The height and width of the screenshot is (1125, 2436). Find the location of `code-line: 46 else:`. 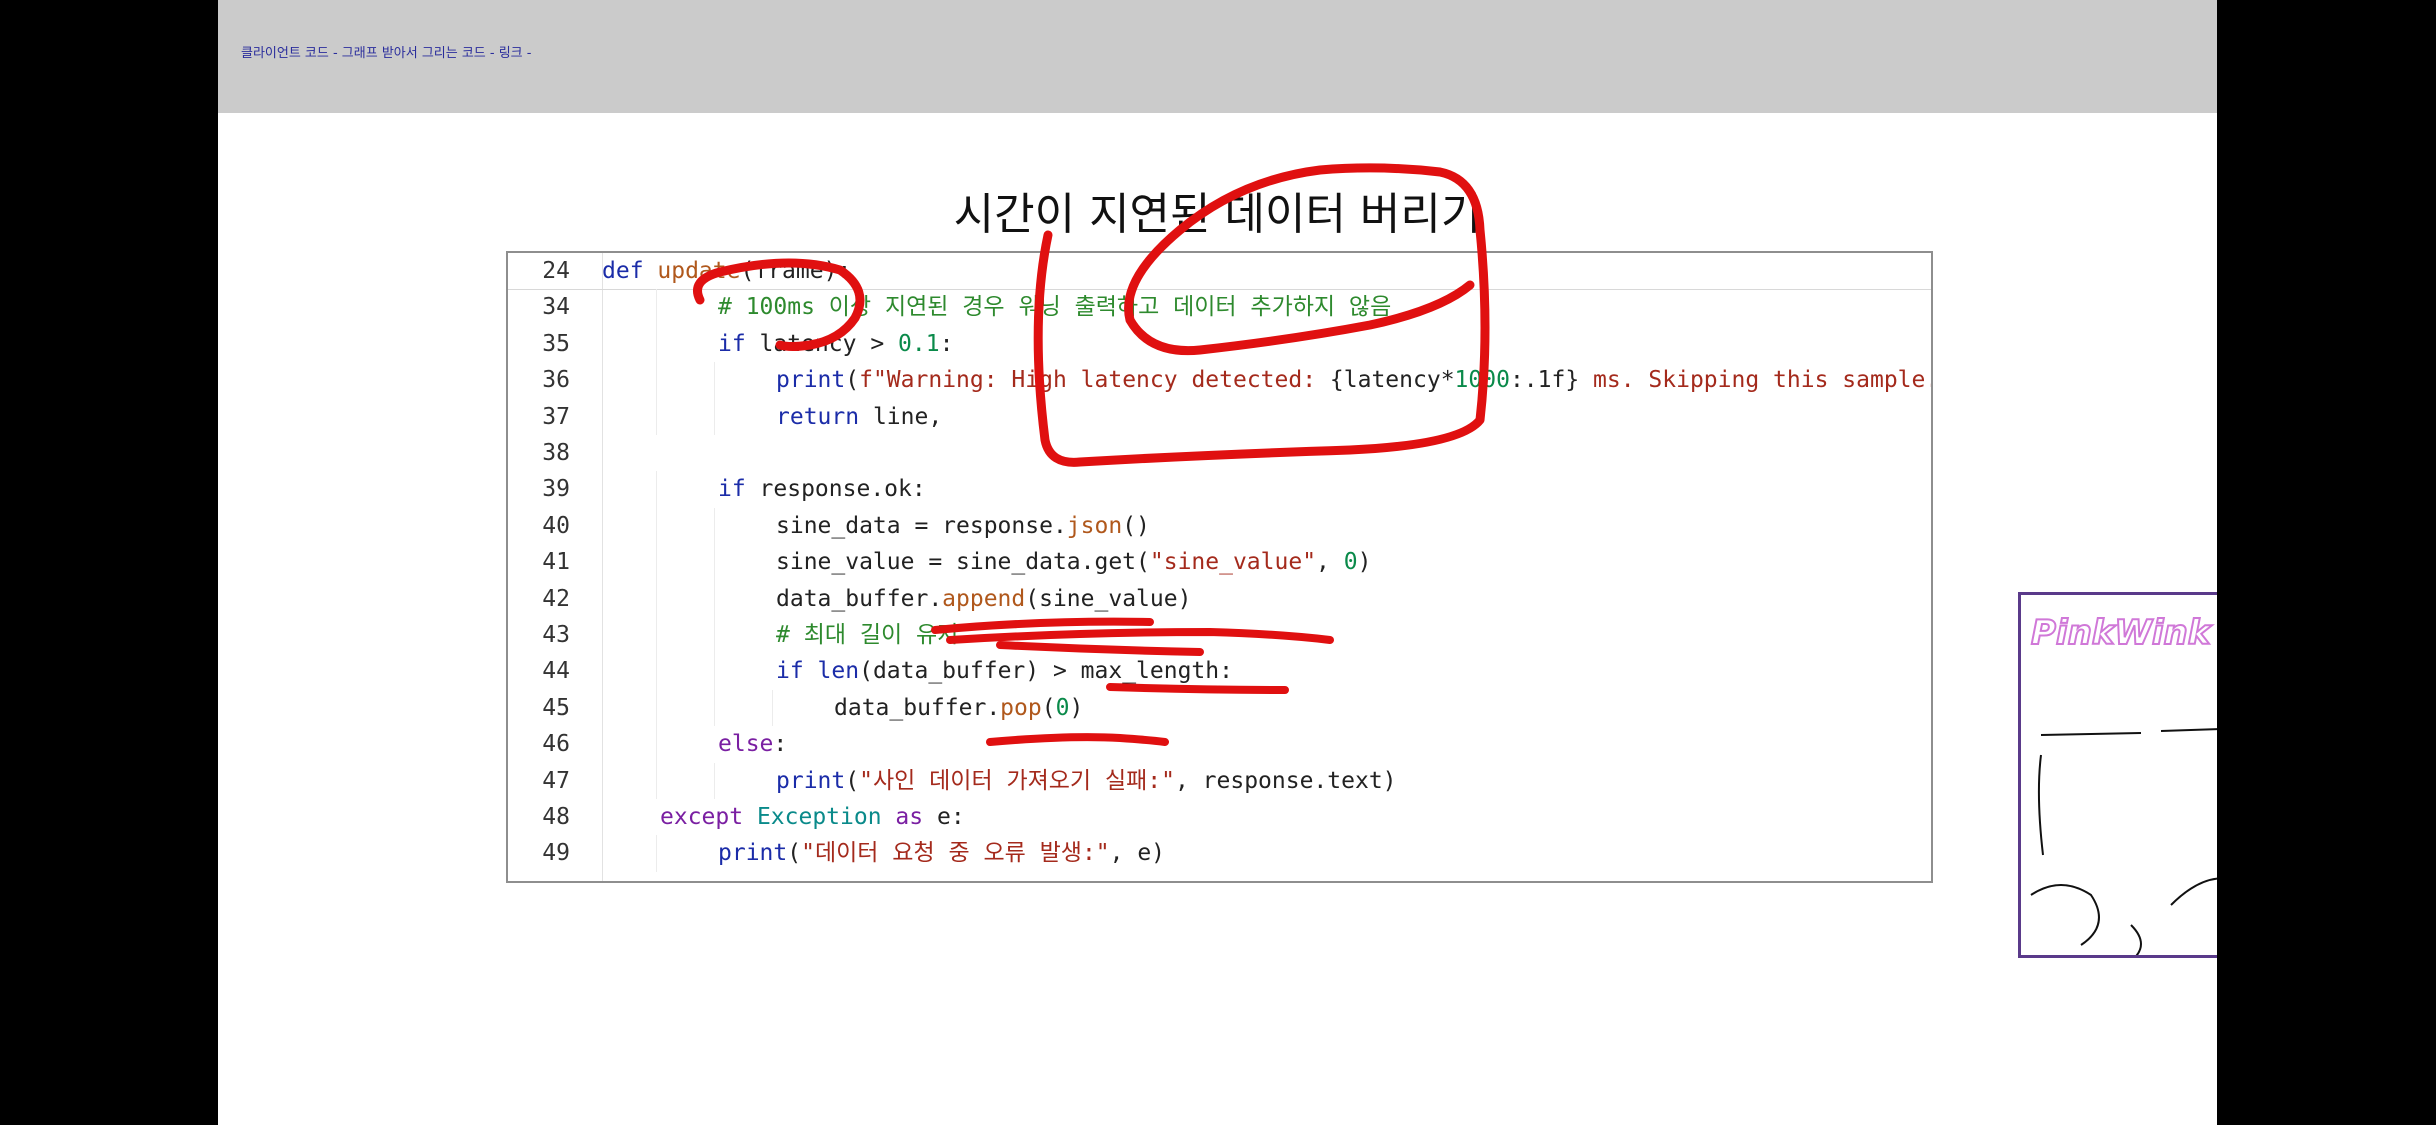

code-line: 46 else: is located at coordinates (1219, 744).